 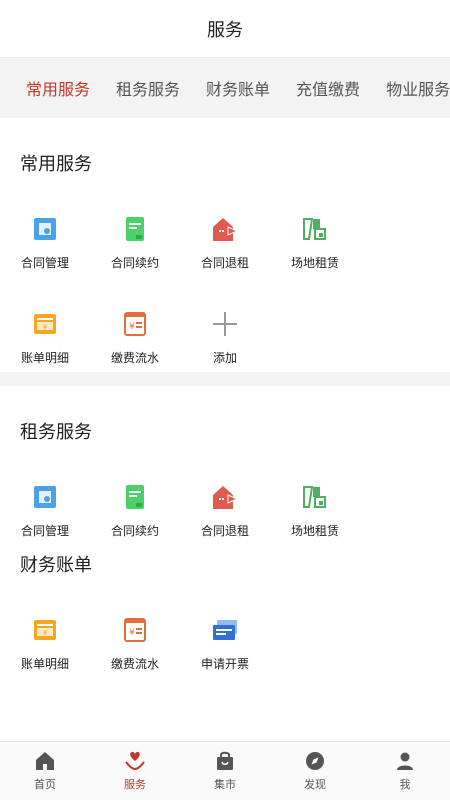 What do you see at coordinates (225, 379) in the screenshot?
I see `section-divider` at bounding box center [225, 379].